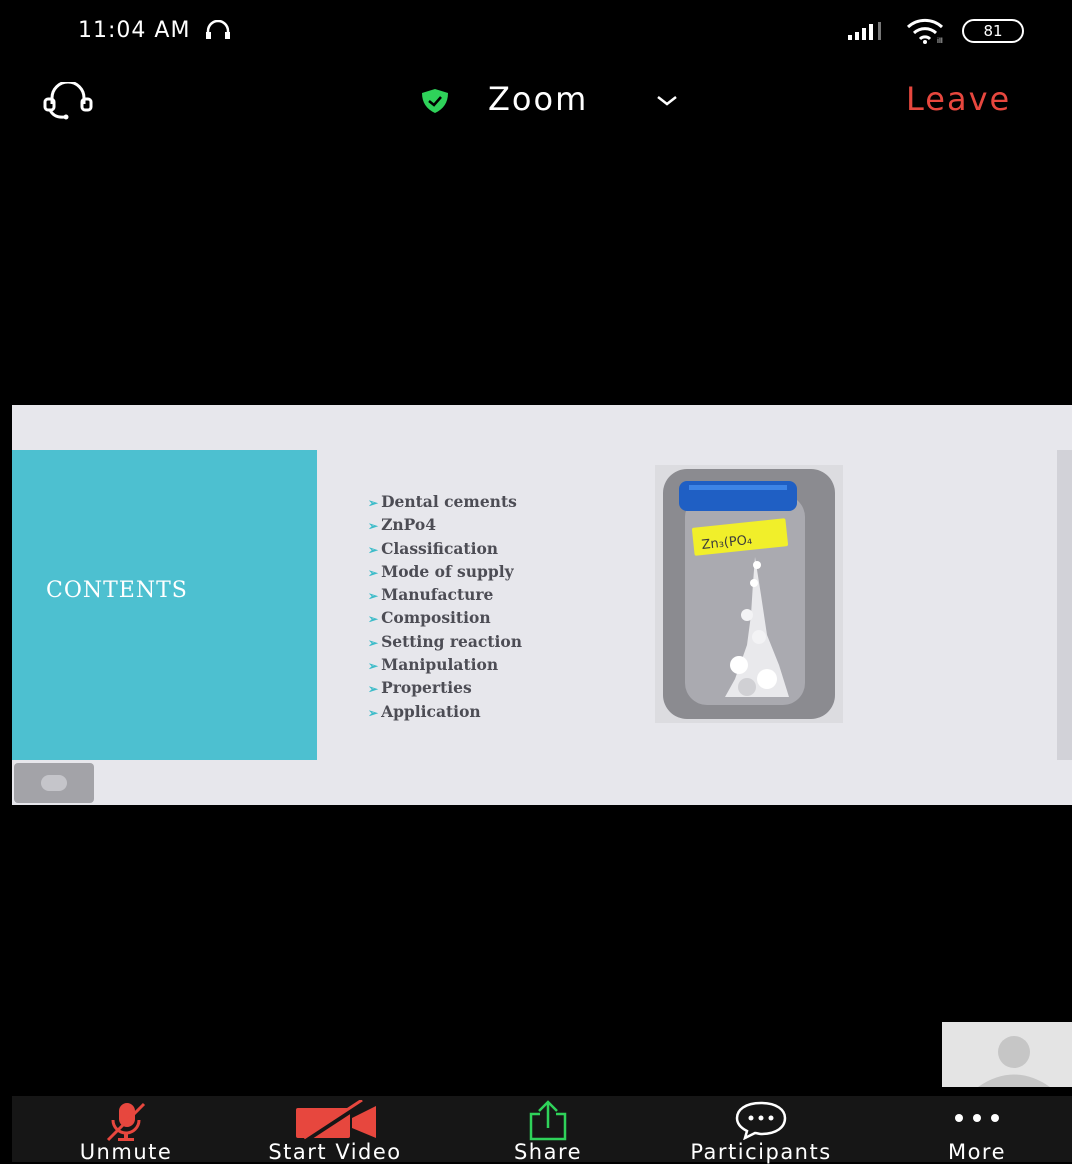 The width and height of the screenshot is (1072, 1164). Describe the element at coordinates (940, 40) in the screenshot. I see `svg-text: ill` at that location.